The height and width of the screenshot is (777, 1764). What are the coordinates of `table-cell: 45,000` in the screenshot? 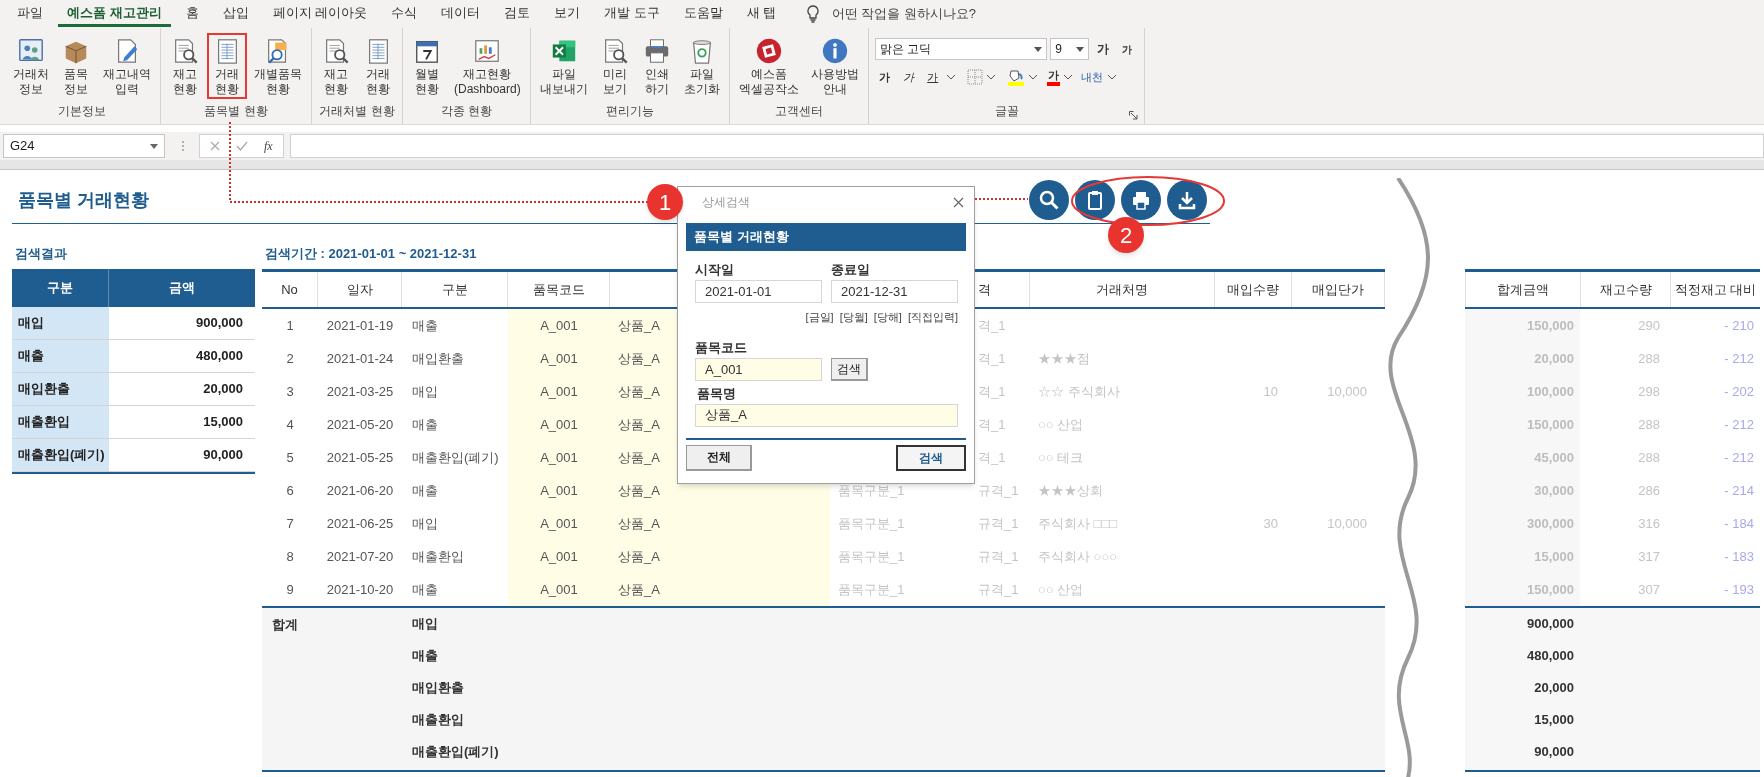 It's located at (1522, 457).